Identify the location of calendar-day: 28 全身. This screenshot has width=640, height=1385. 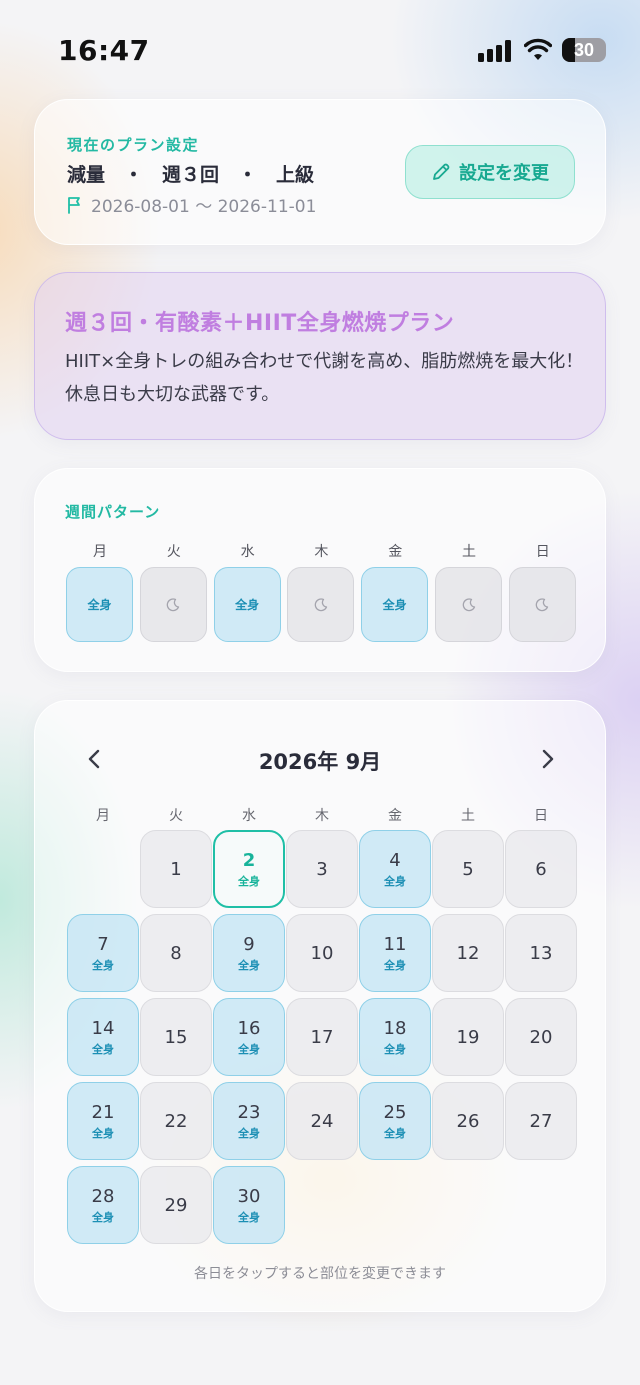
(103, 1205).